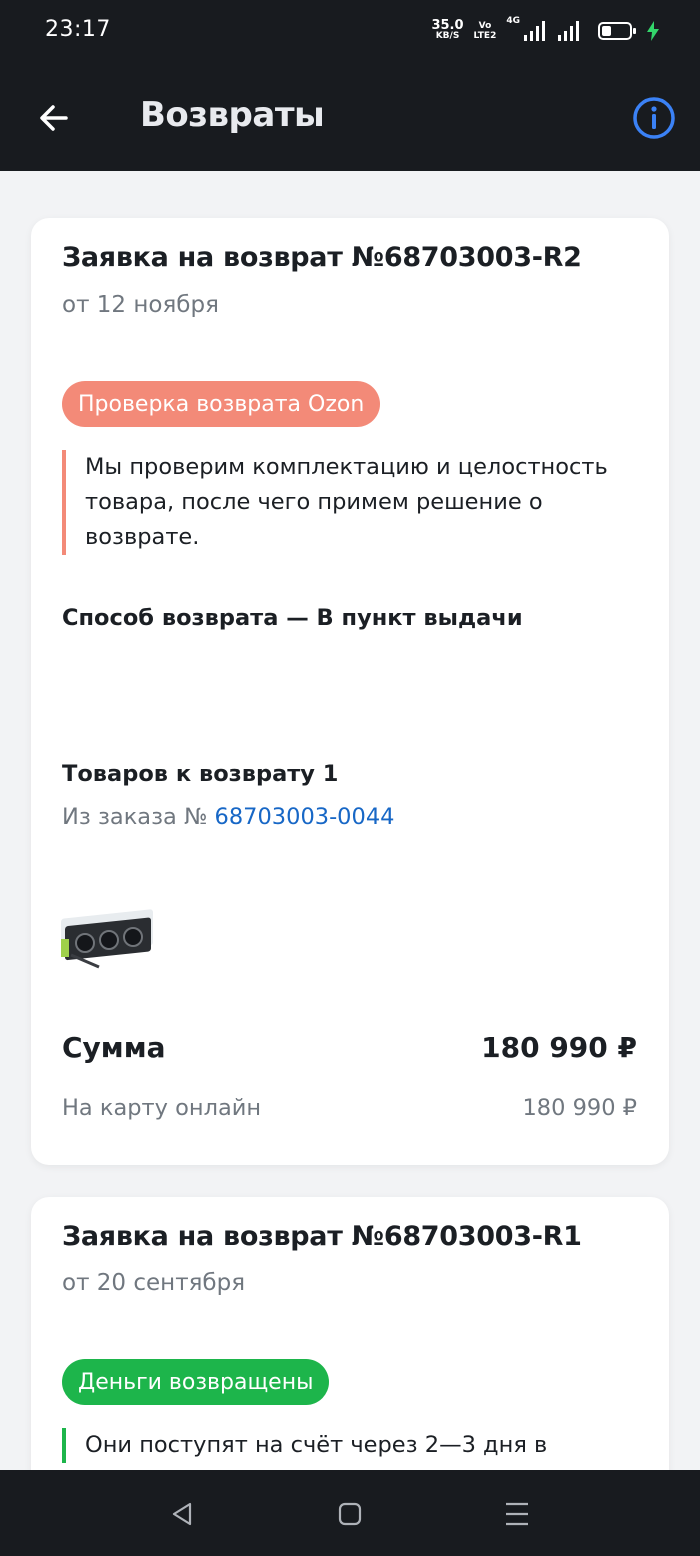  Describe the element at coordinates (350, 116) in the screenshot. I see `app-header: Возвраты` at that location.